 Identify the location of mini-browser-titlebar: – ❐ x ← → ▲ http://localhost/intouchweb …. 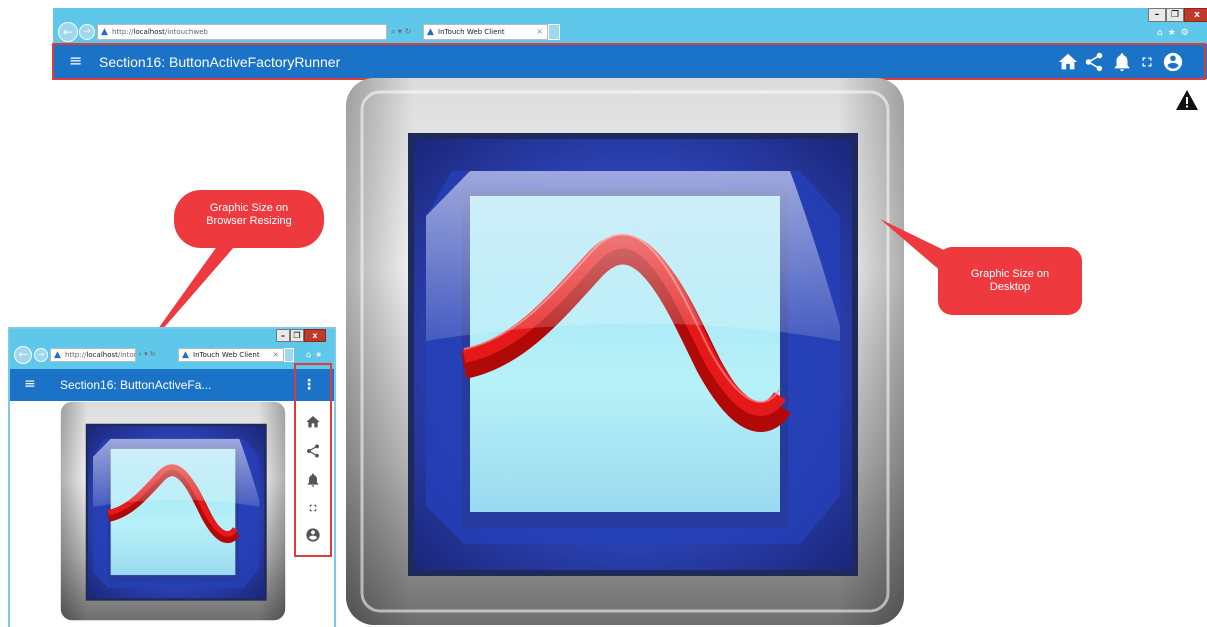
(172, 349).